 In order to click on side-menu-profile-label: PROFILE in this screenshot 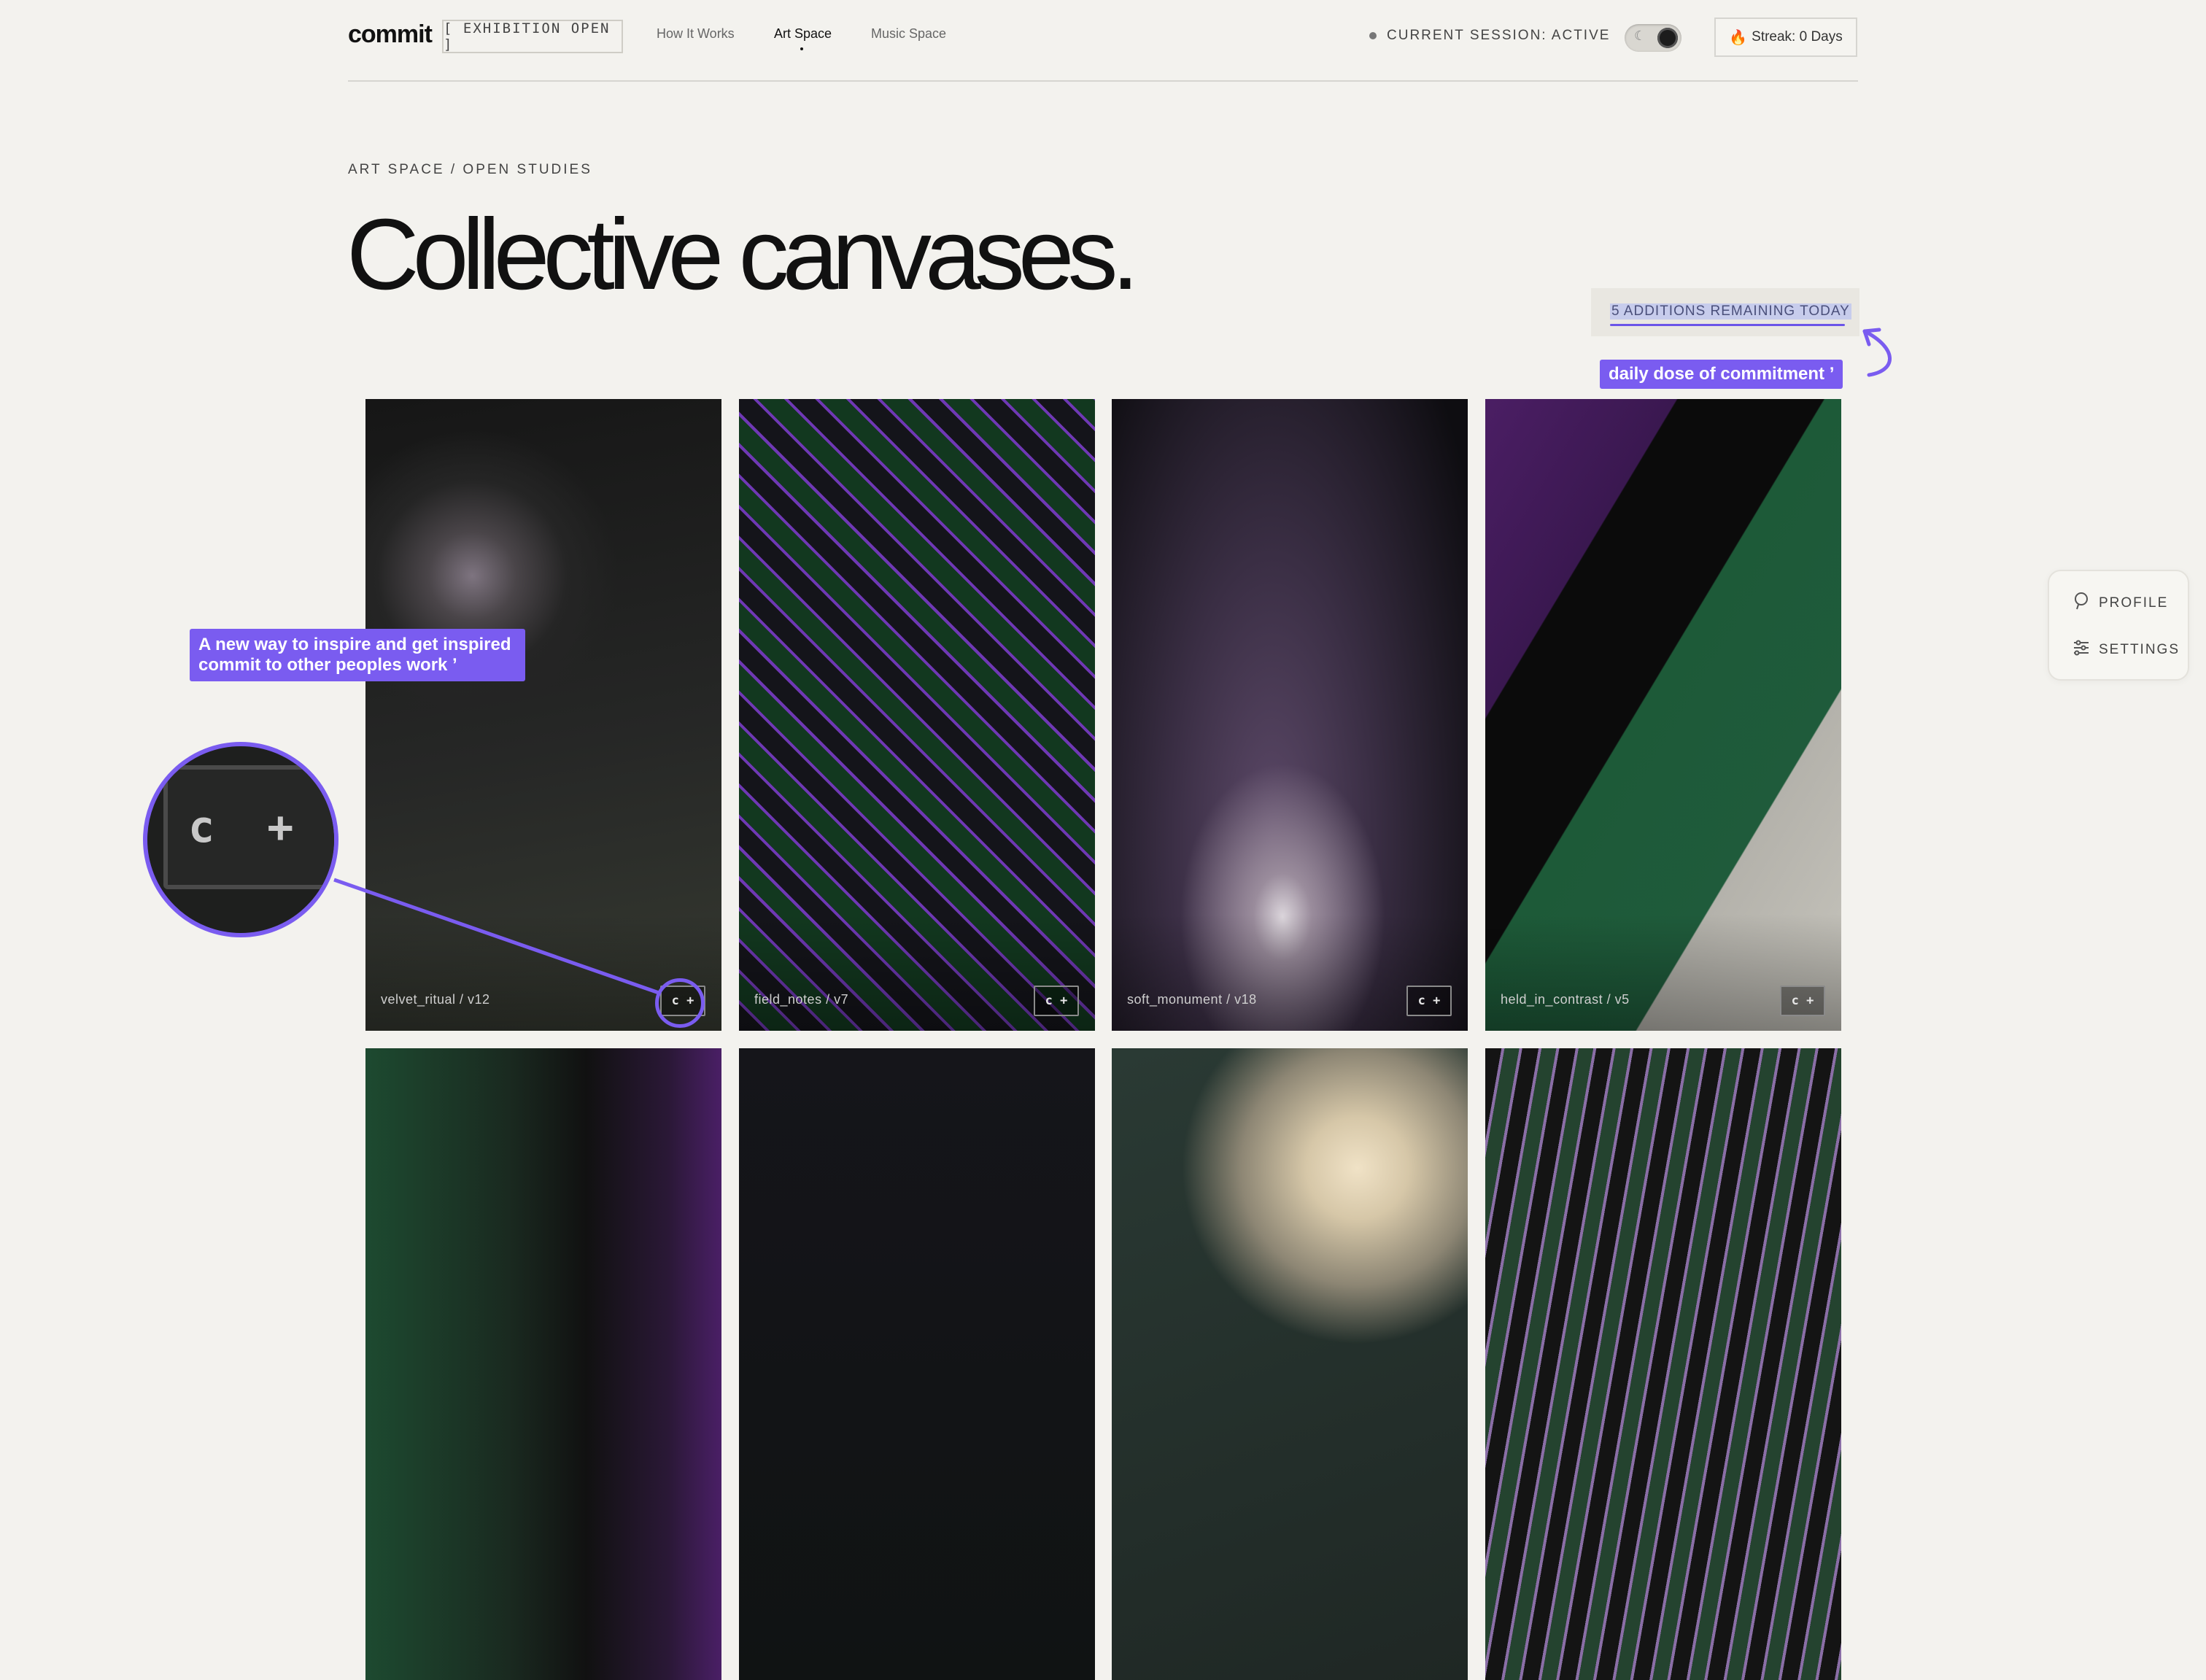, I will do `click(2134, 603)`.